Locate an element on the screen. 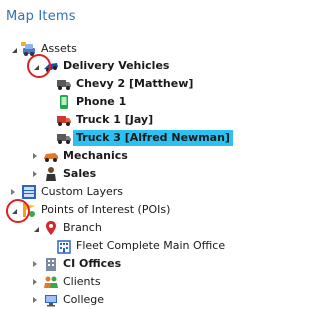  tree-node-poi: Points of Interest (POIs) is located at coordinates (89, 210).